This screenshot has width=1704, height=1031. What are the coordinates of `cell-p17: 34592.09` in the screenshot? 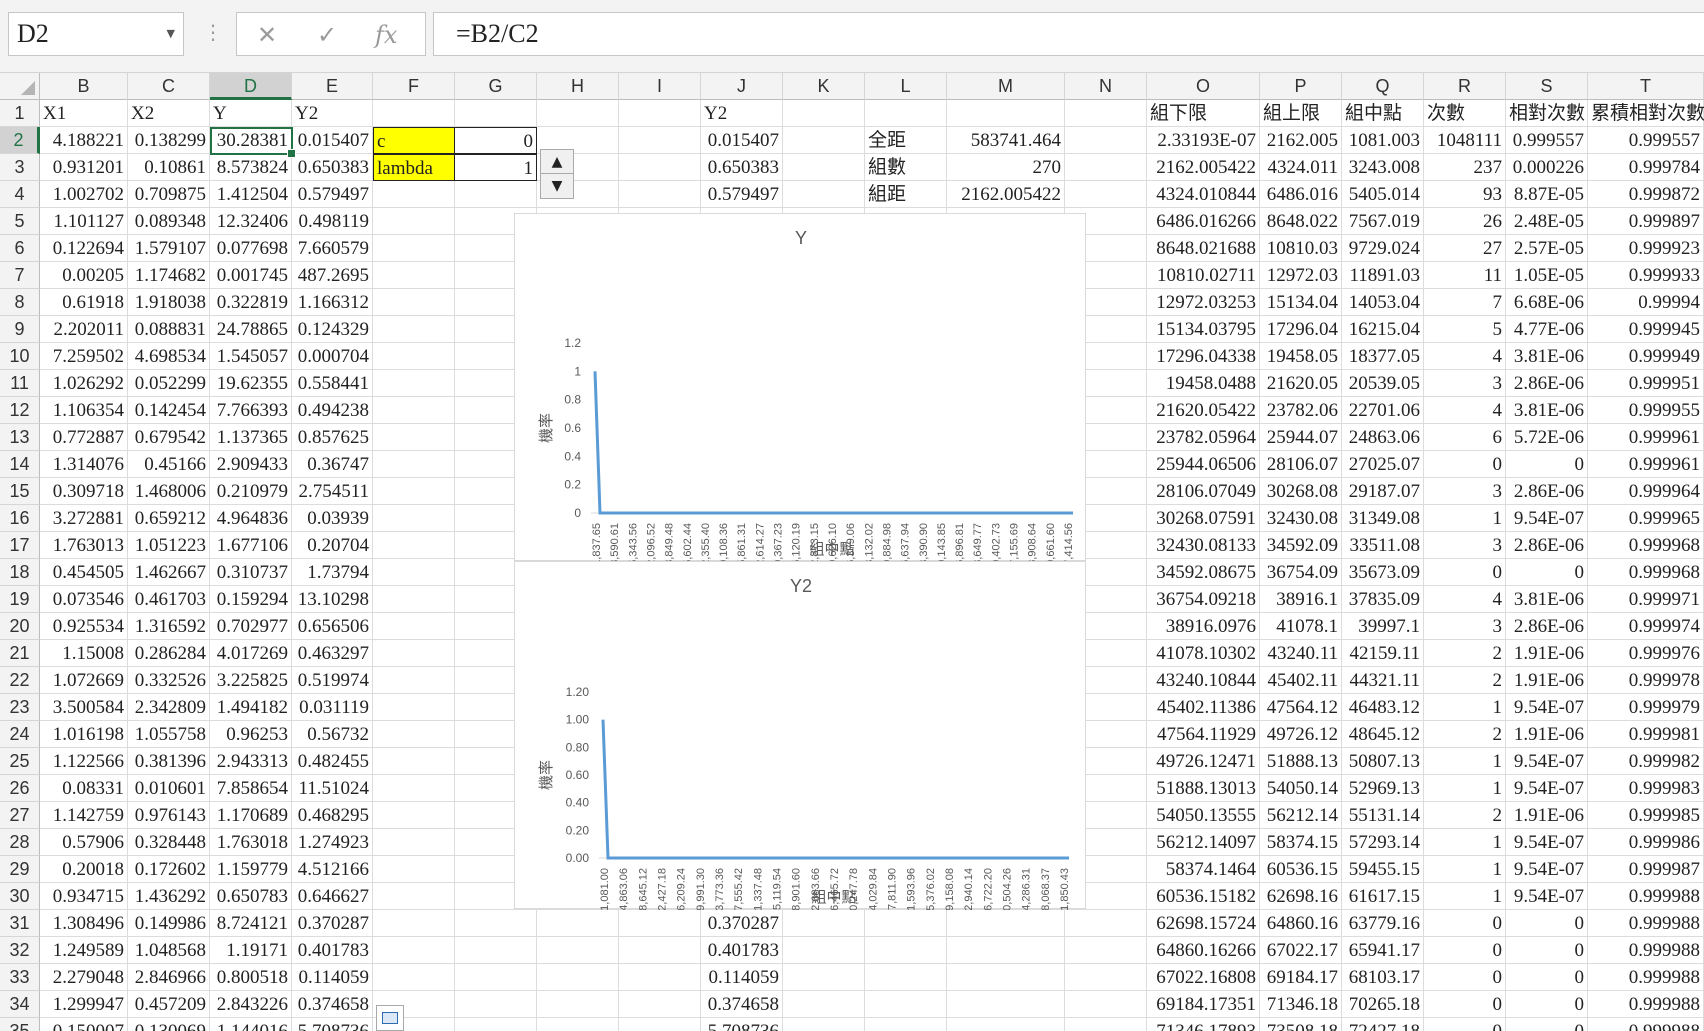 It's located at (1301, 545).